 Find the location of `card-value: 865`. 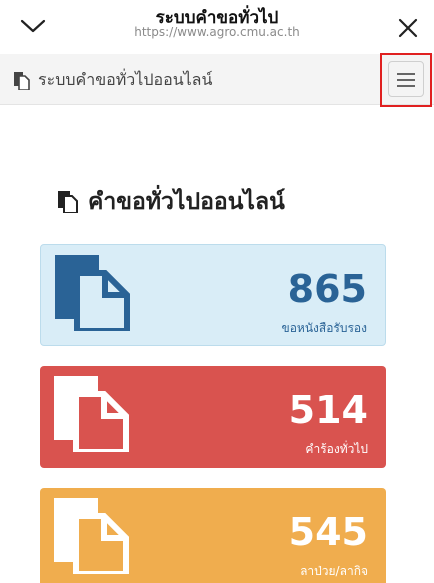

card-value: 865 is located at coordinates (327, 289).